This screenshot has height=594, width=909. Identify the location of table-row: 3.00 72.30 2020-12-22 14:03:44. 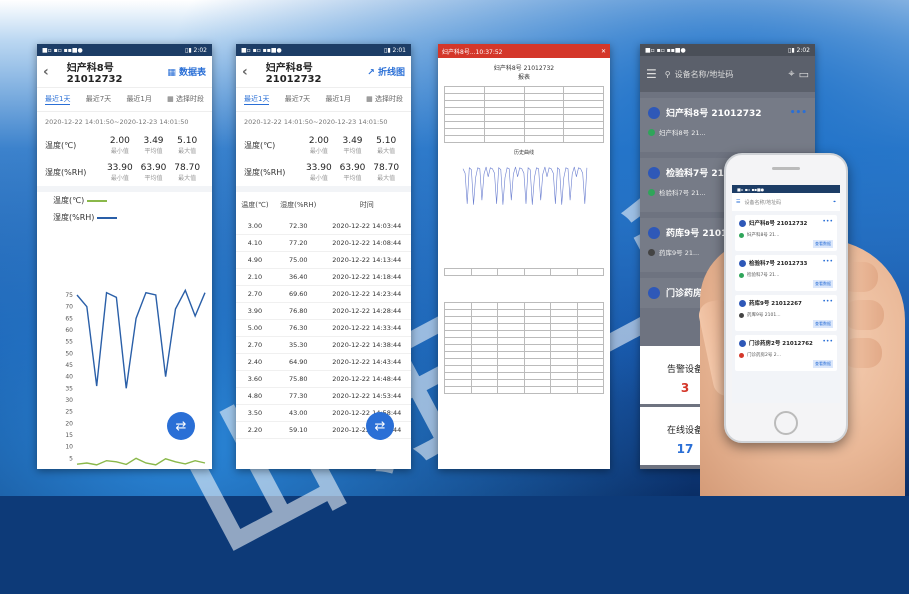
(323, 226).